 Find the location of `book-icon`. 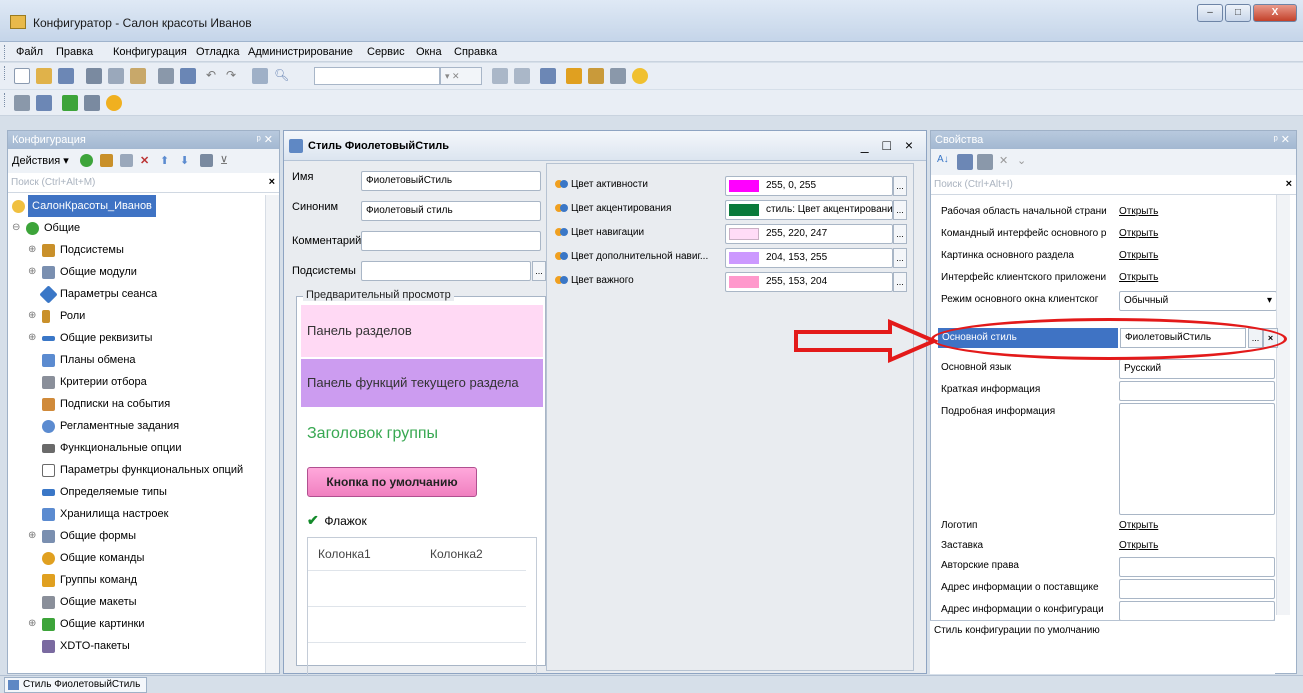

book-icon is located at coordinates (618, 76).